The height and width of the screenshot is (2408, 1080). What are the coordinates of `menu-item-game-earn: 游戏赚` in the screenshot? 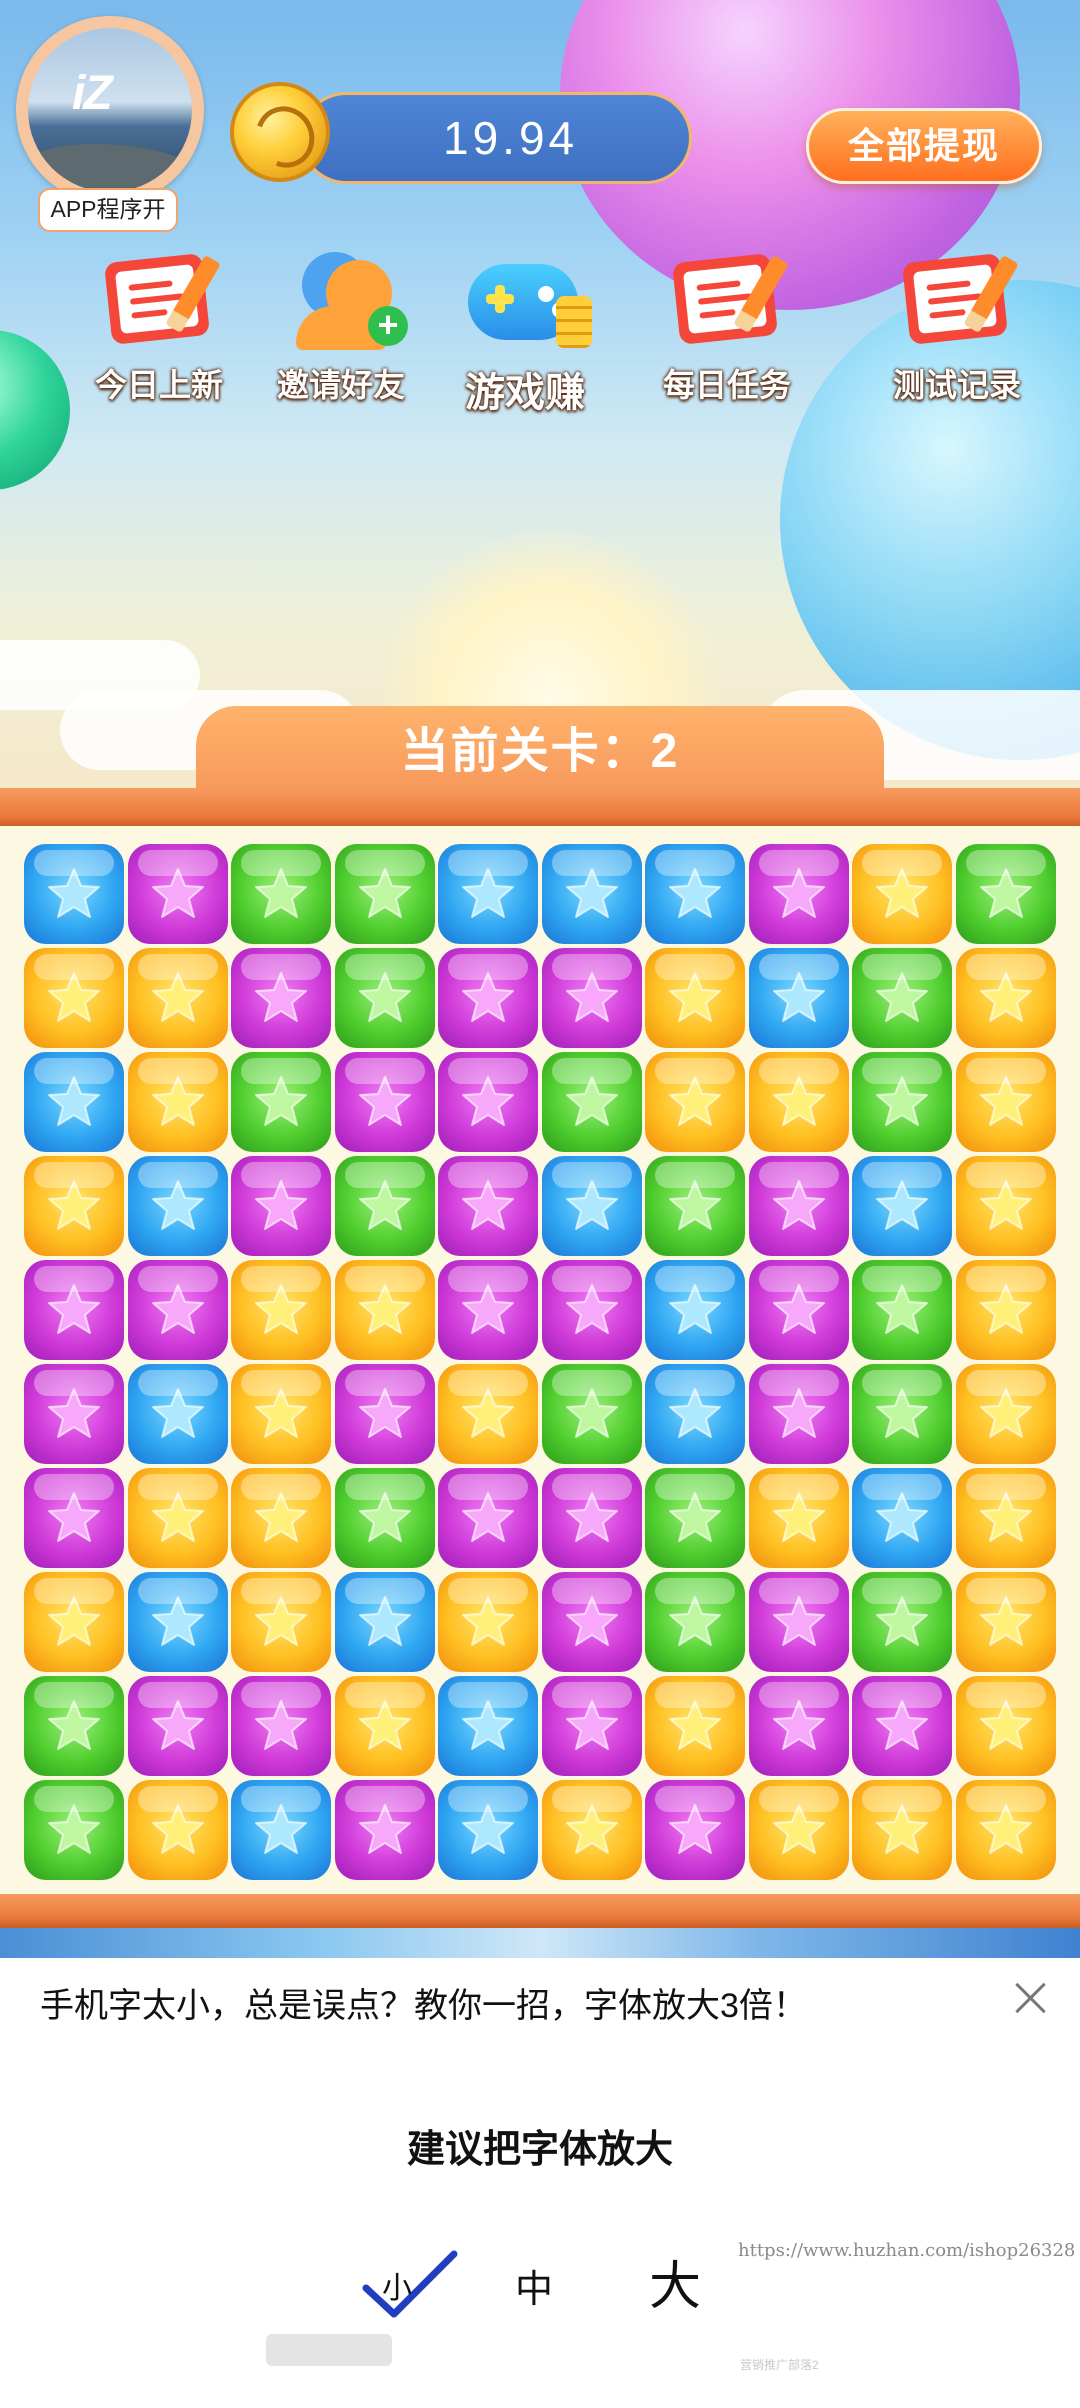 It's located at (525, 327).